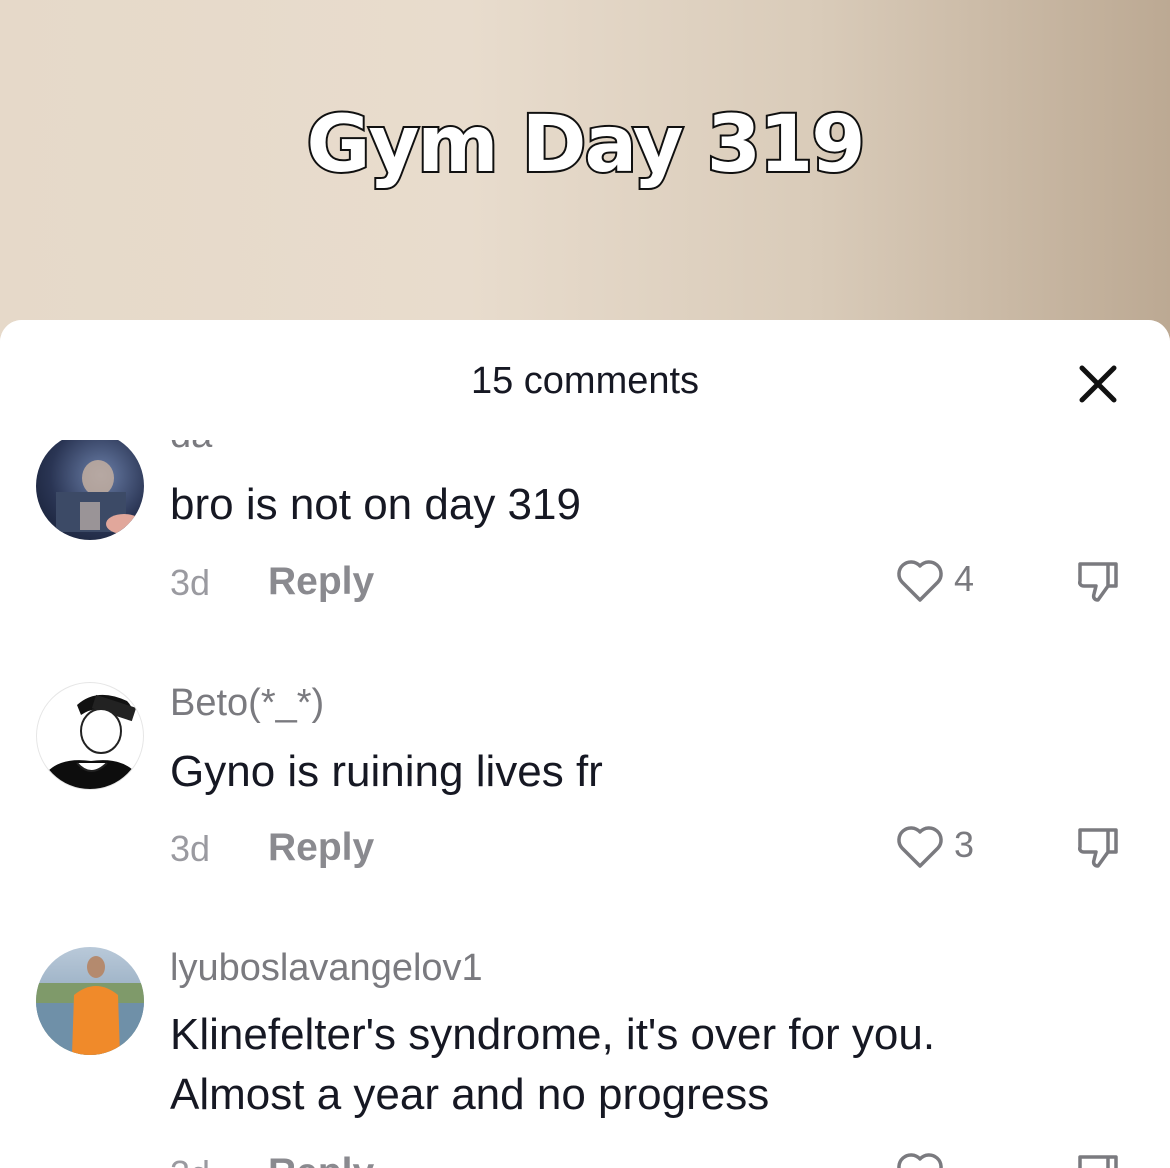 This screenshot has height=1168, width=1170. What do you see at coordinates (964, 844) in the screenshot?
I see `like-count: 3` at bounding box center [964, 844].